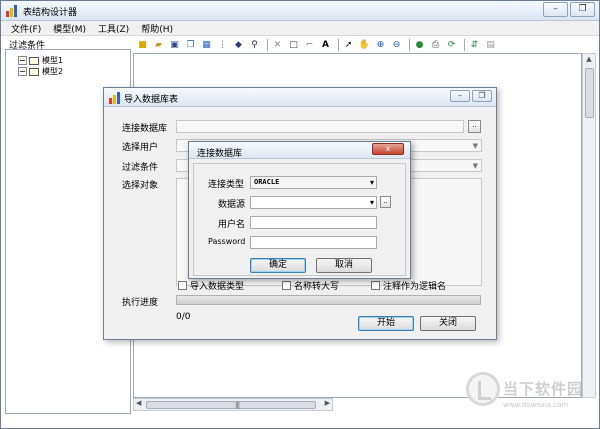 The image size is (600, 429). What do you see at coordinates (138, 403) in the screenshot?
I see `scroll-left-icon: ◀` at bounding box center [138, 403].